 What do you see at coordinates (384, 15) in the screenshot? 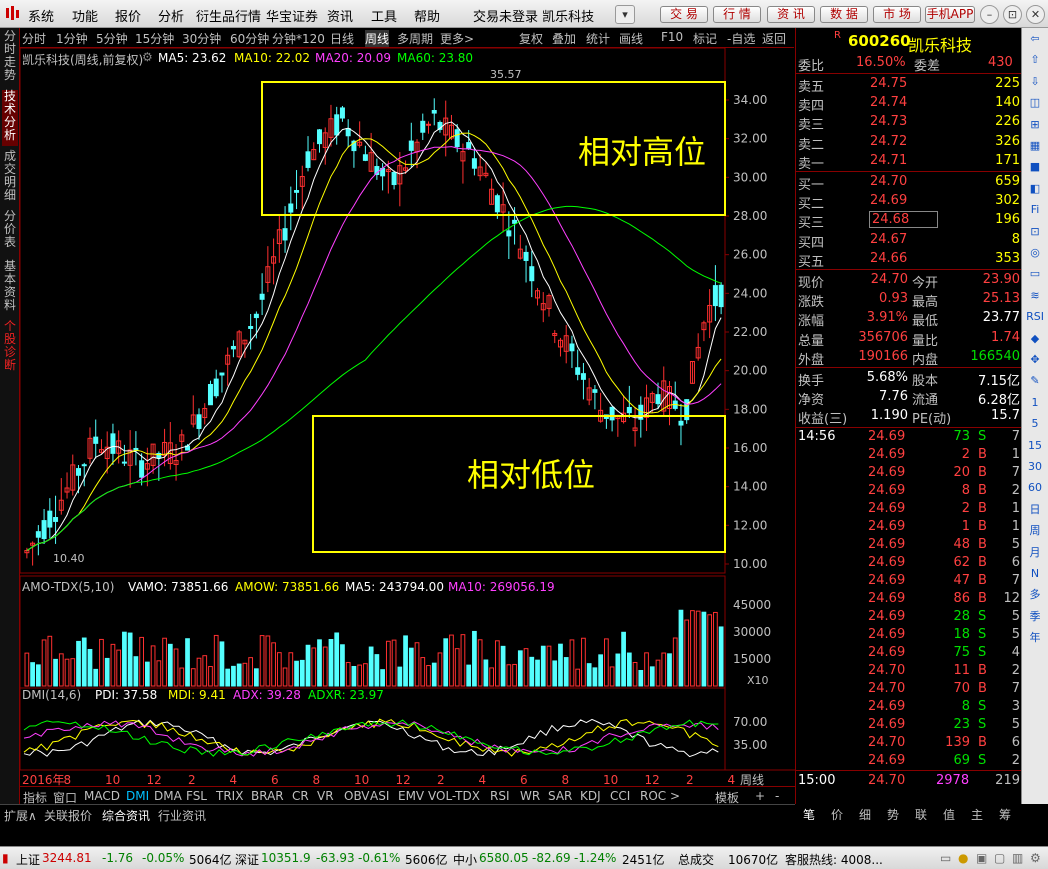
I see `menu-item-7: 工具` at bounding box center [384, 15].